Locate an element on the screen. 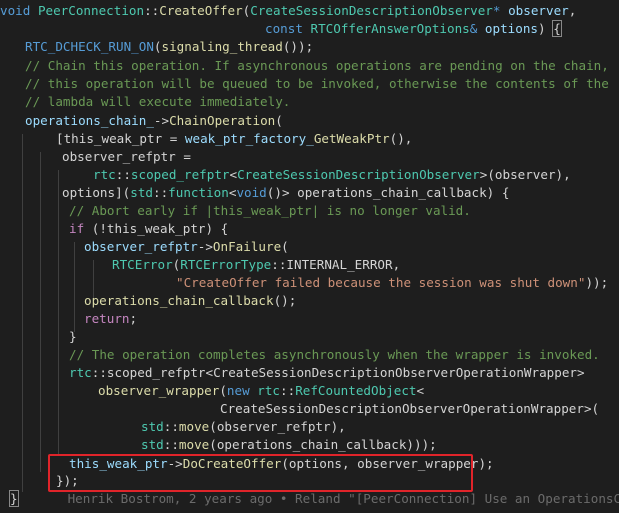 This screenshot has width=619, height=513. code-line-19: } is located at coordinates (73, 337).